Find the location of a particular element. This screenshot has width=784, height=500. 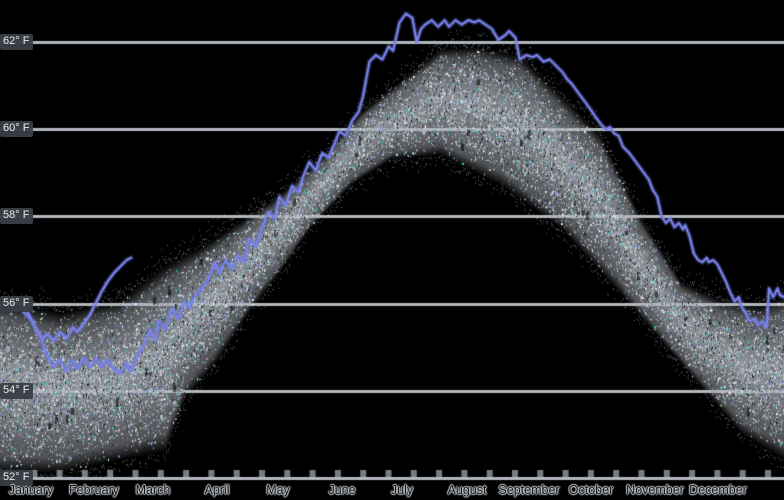

month-label-december: December is located at coordinates (718, 490).